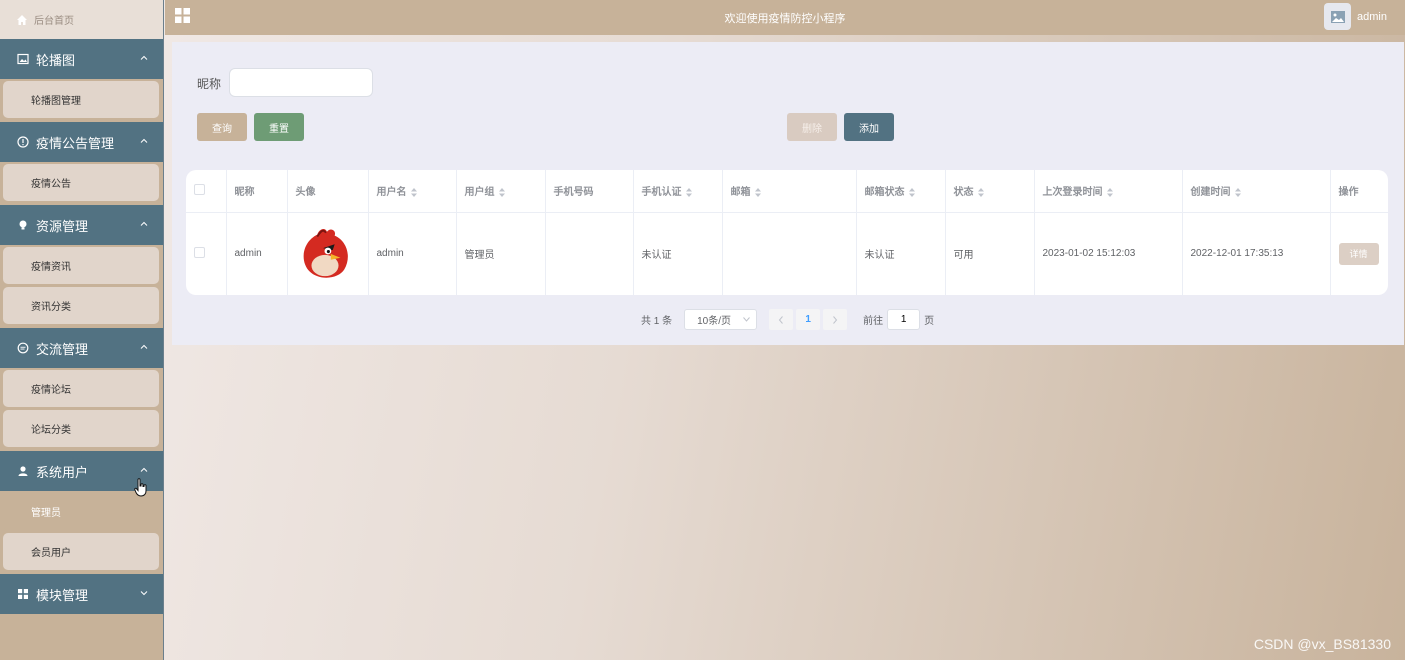 Image resolution: width=1405 pixels, height=660 pixels. Describe the element at coordinates (1256, 253) in the screenshot. I see `cell-created: 2022-12-01 17:35:13` at that location.